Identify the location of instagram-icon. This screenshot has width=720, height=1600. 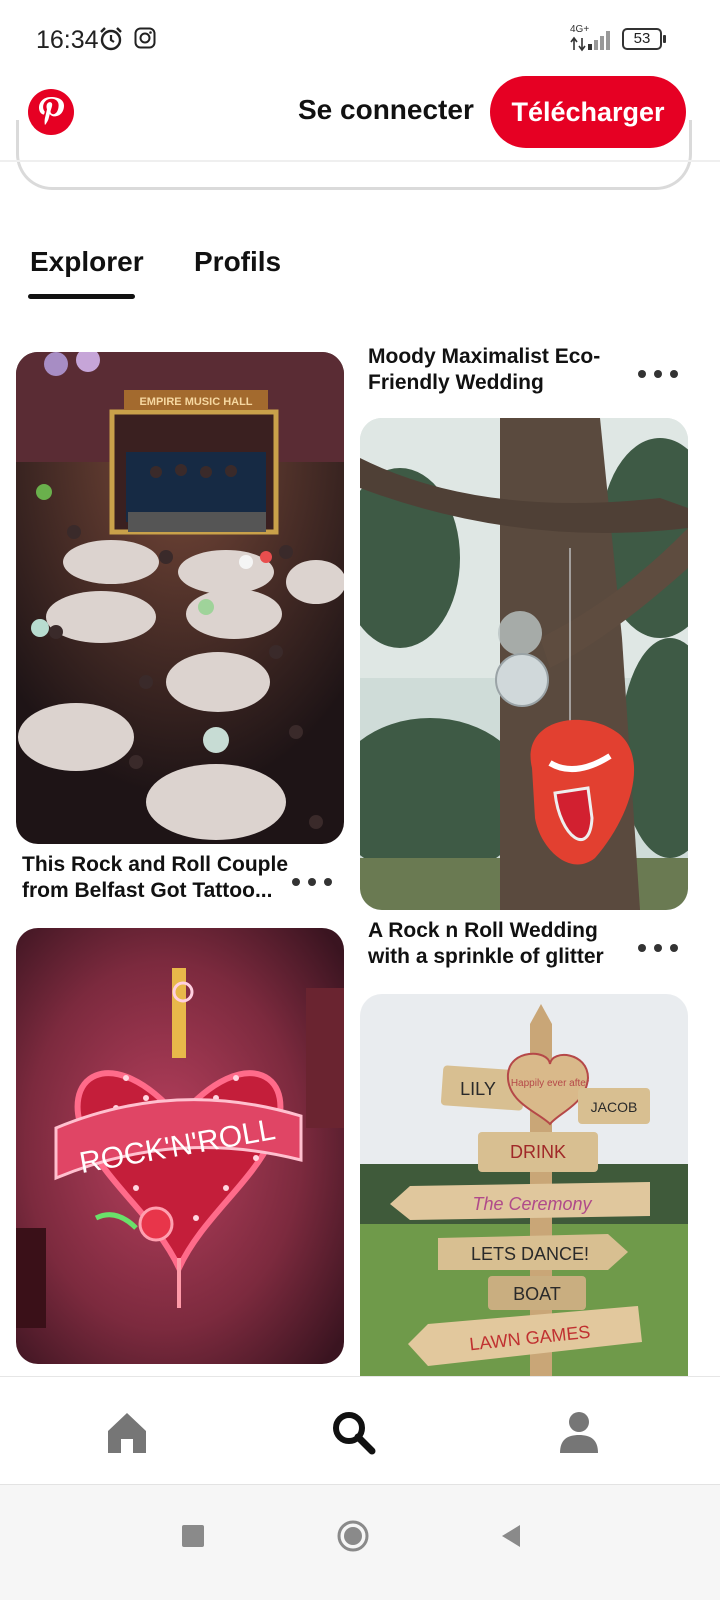
(145, 38).